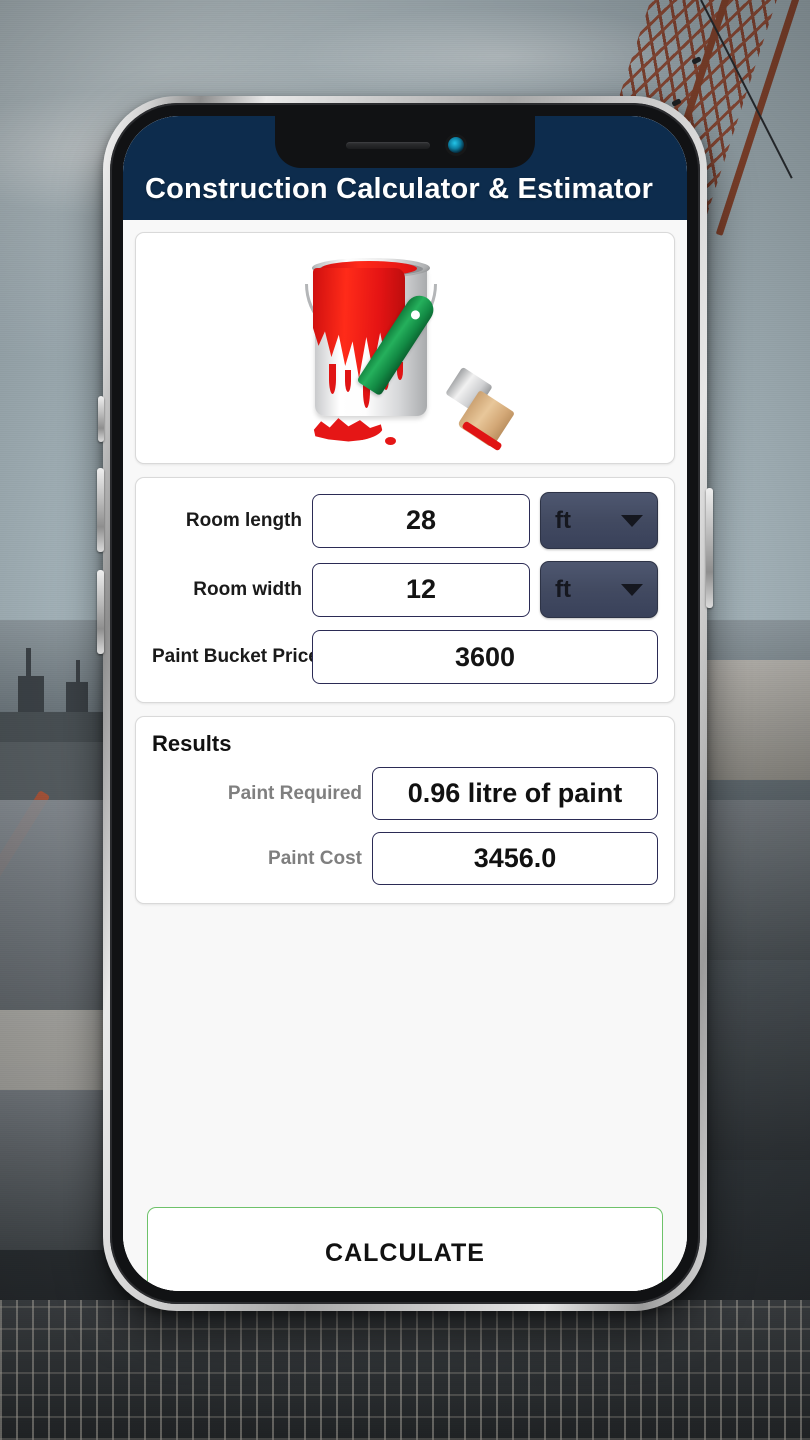 This screenshot has width=810, height=1440. What do you see at coordinates (563, 520) in the screenshot?
I see `room-length-unit-value: ft` at bounding box center [563, 520].